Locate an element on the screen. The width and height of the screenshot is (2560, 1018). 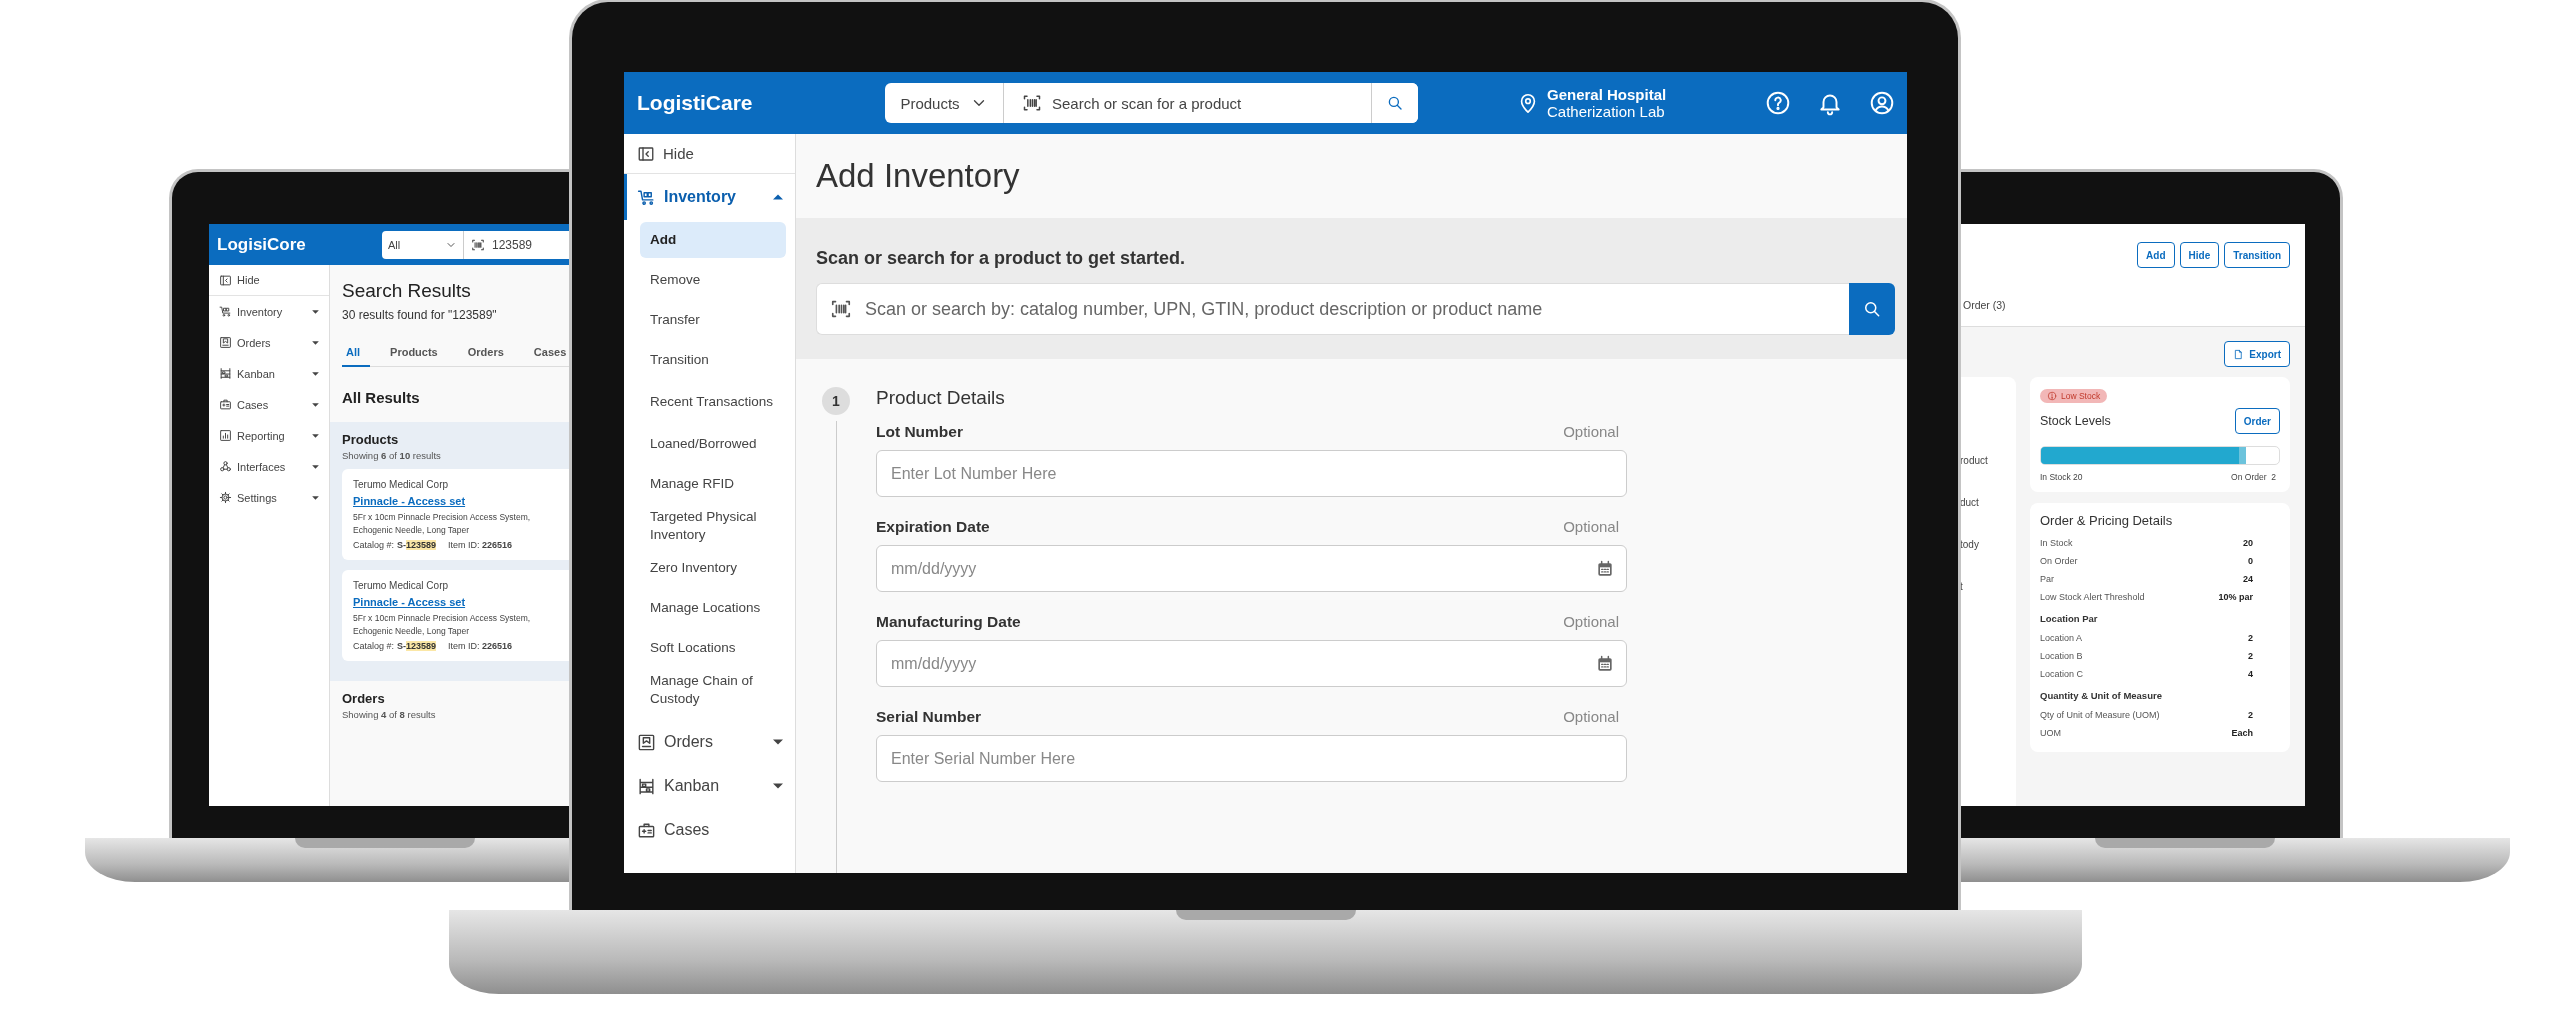
card-title: Stock Levels is located at coordinates (2075, 421).